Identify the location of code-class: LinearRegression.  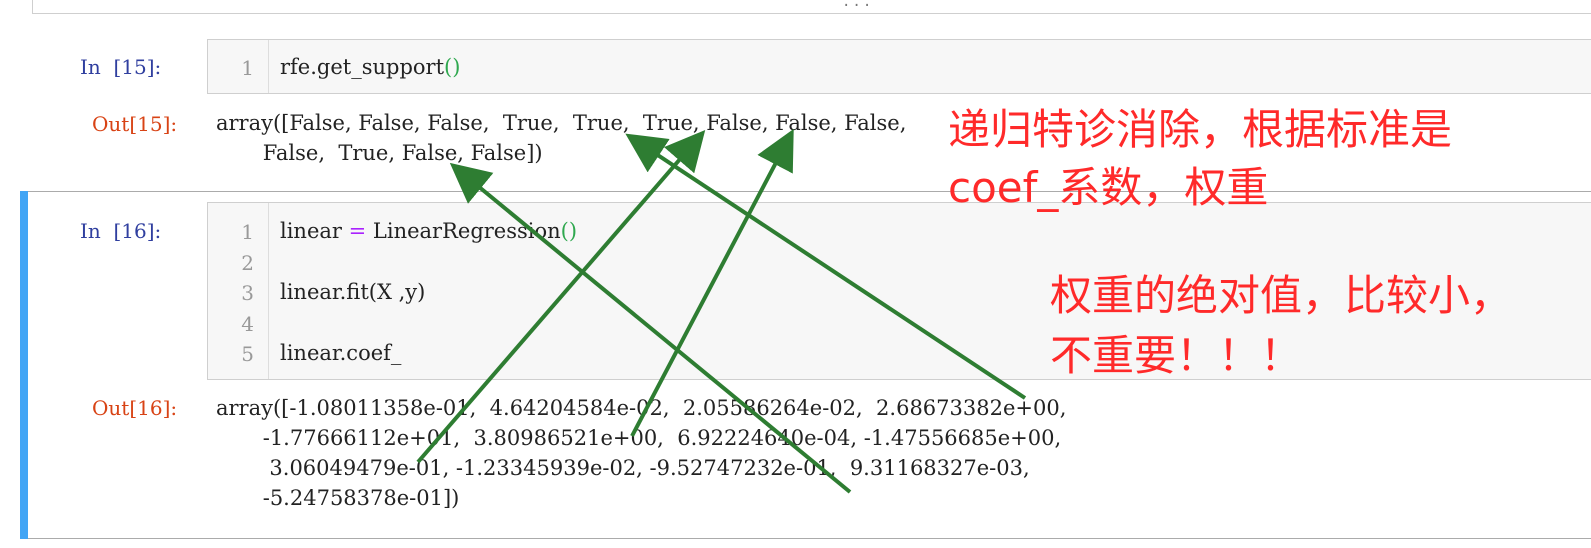
(463, 231).